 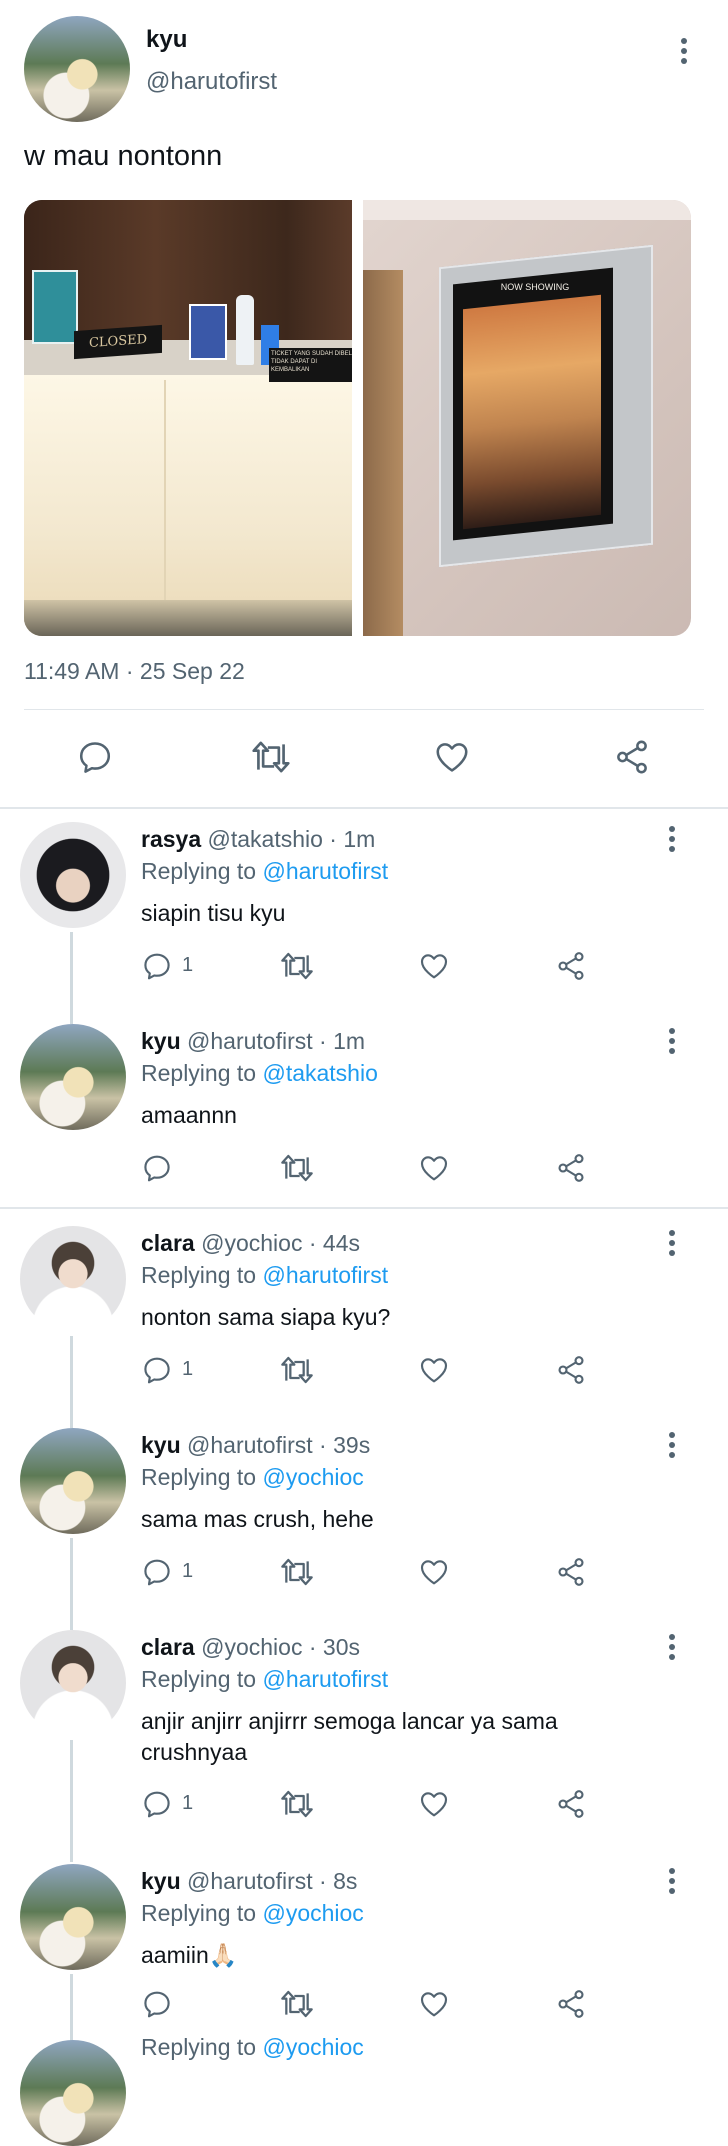 What do you see at coordinates (166, 40) in the screenshot?
I see `main-author-name: kyu` at bounding box center [166, 40].